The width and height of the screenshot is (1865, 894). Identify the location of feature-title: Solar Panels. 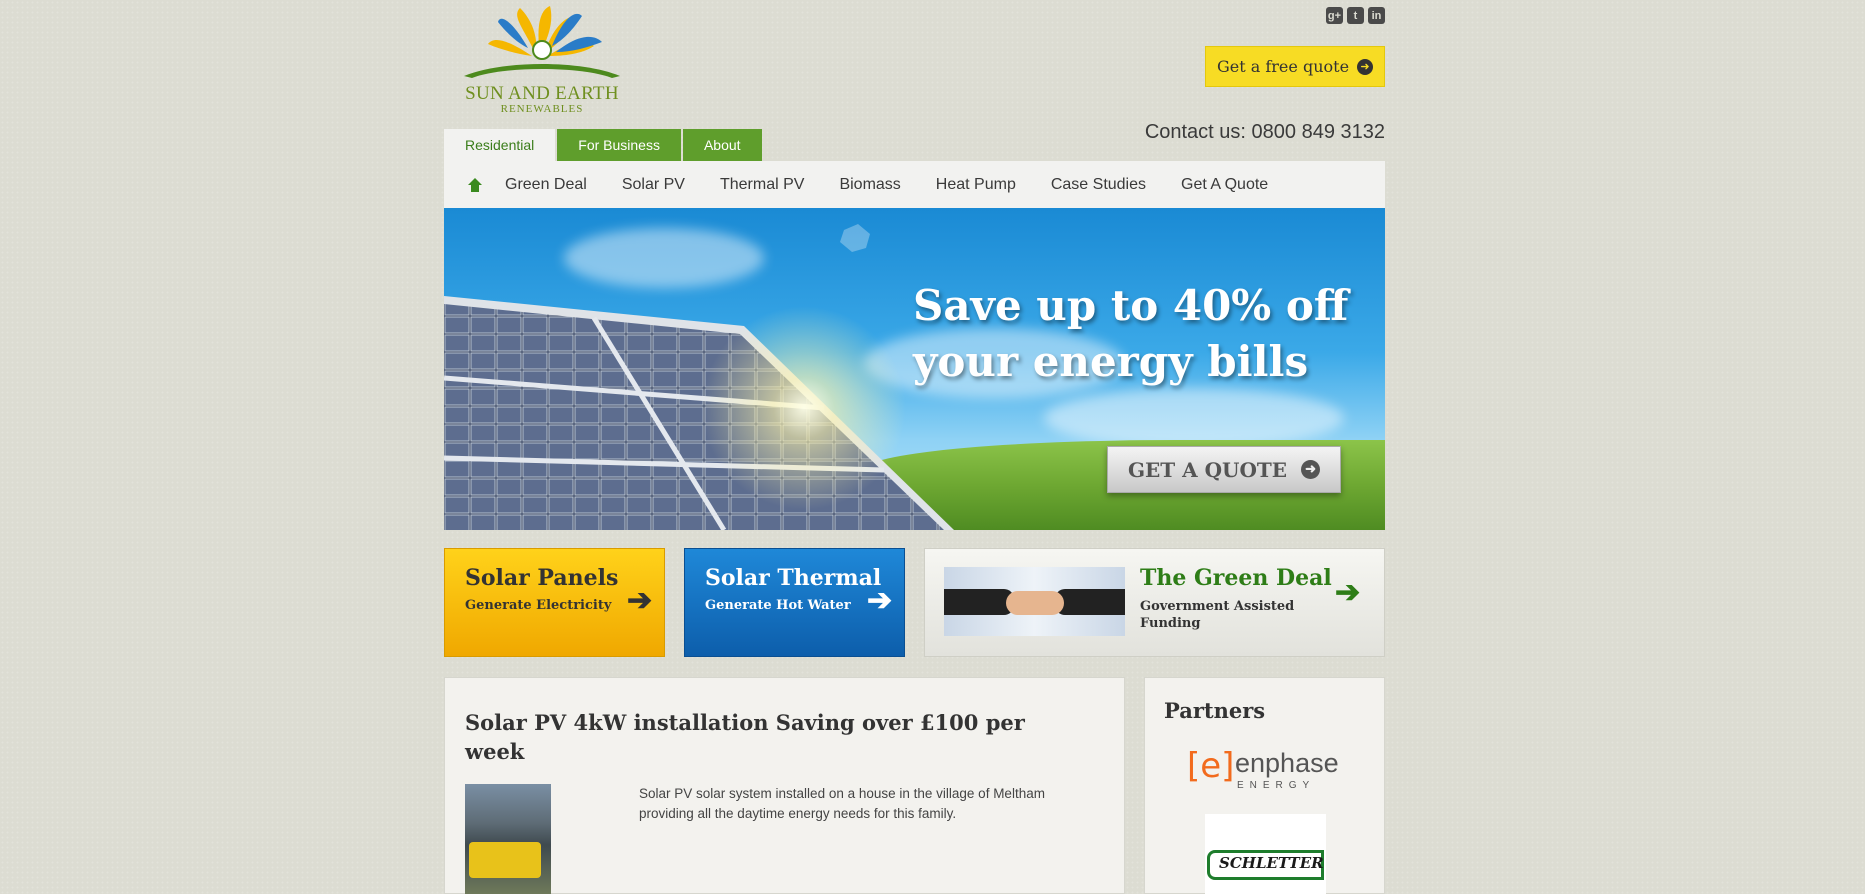
(542, 578).